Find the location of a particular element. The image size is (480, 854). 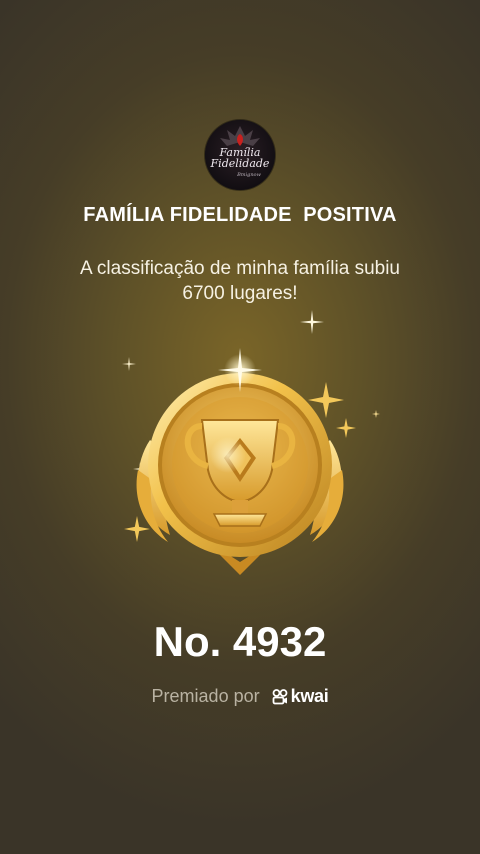

awarded-by: Premiado por kwai is located at coordinates (240, 696).